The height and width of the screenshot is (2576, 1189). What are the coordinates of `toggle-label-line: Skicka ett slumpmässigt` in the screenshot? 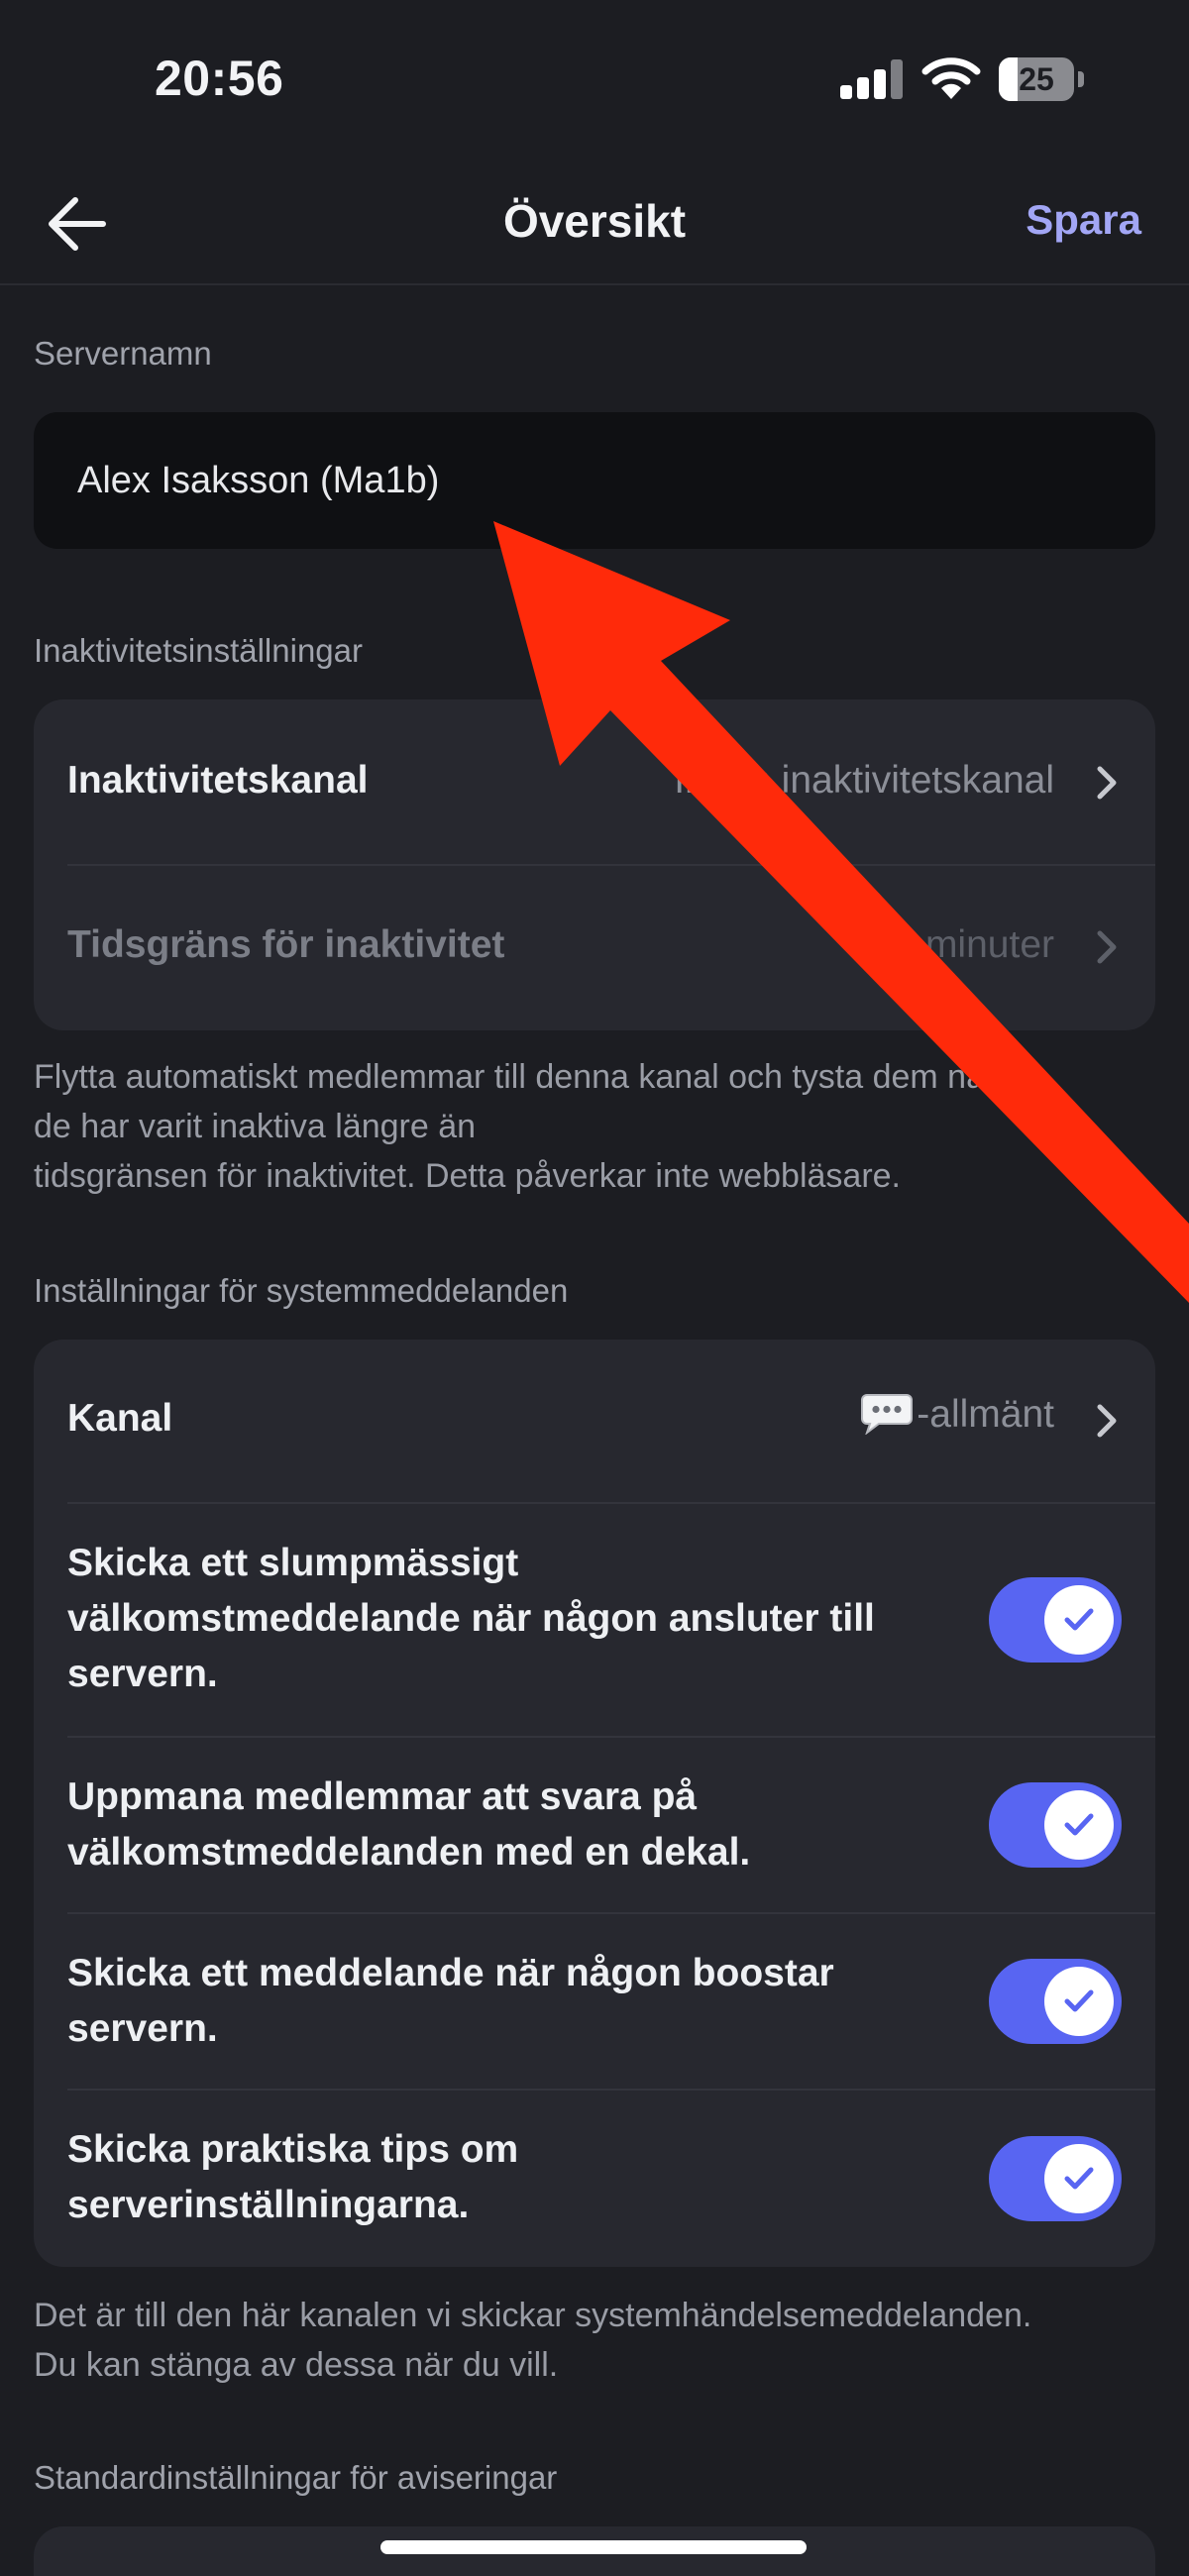 It's located at (293, 1563).